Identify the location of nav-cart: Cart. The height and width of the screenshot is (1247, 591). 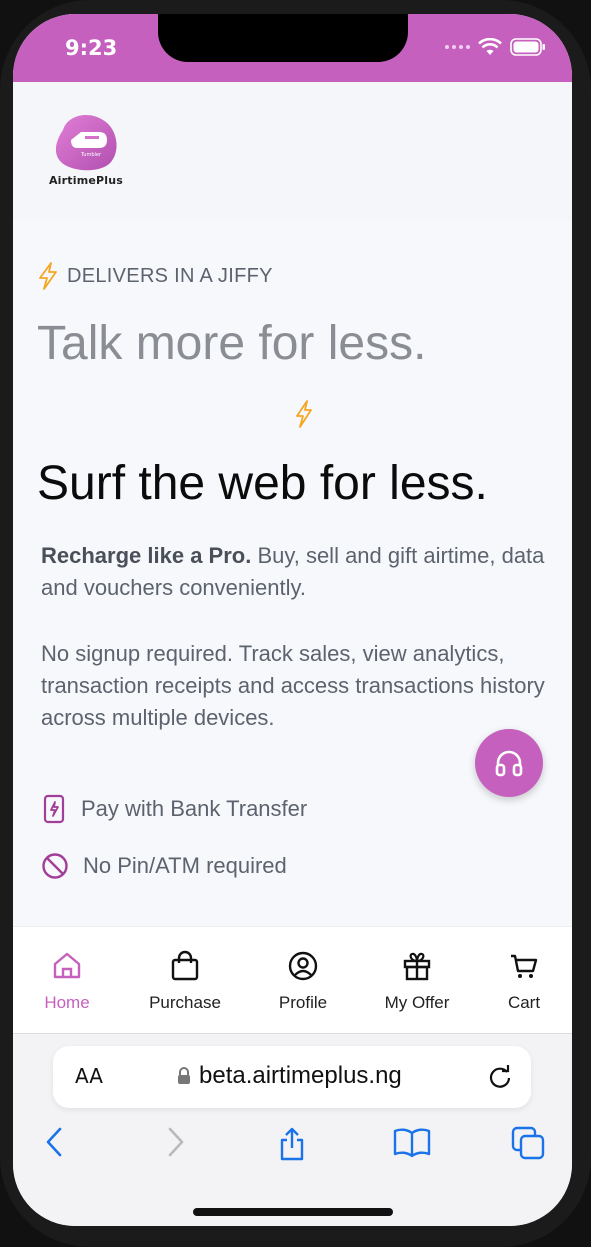
(523, 981).